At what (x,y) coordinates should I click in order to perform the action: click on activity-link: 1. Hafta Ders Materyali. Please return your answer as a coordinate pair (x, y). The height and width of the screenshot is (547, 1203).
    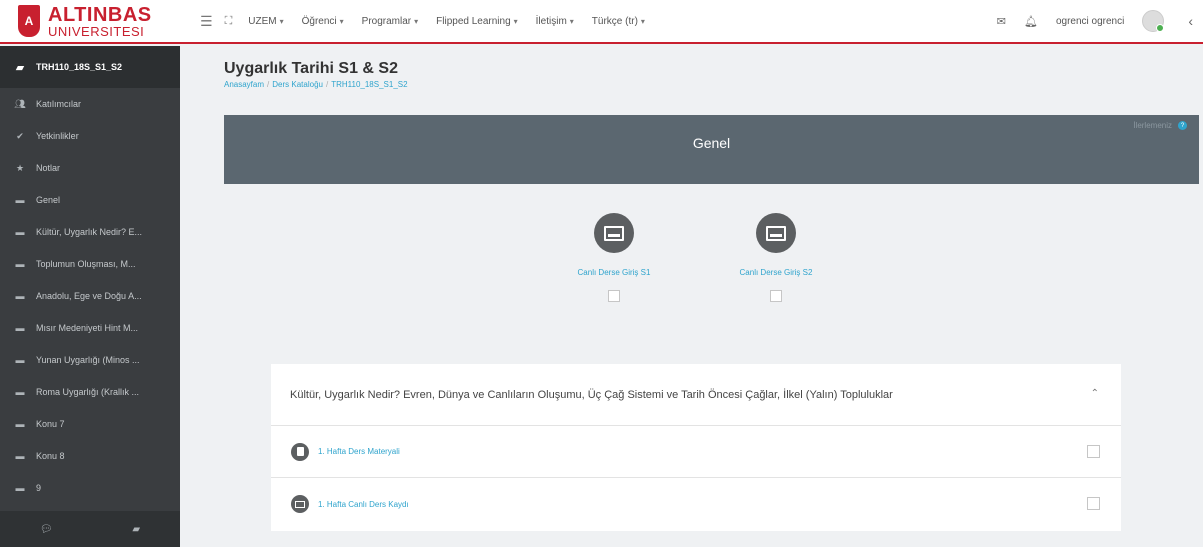
    Looking at the image, I should click on (359, 451).